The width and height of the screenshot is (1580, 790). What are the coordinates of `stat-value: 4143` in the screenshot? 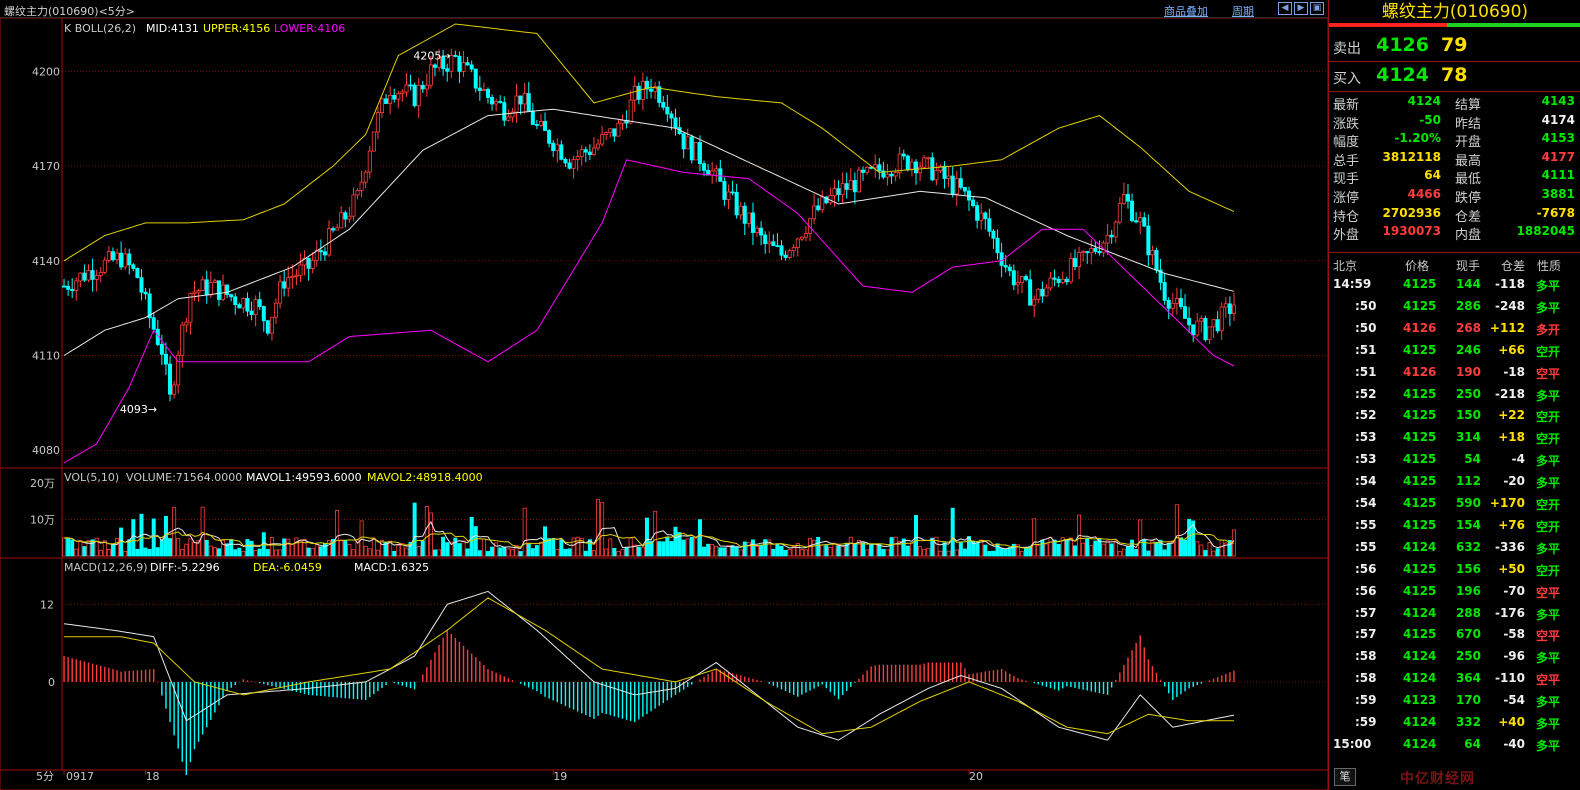 It's located at (1558, 101).